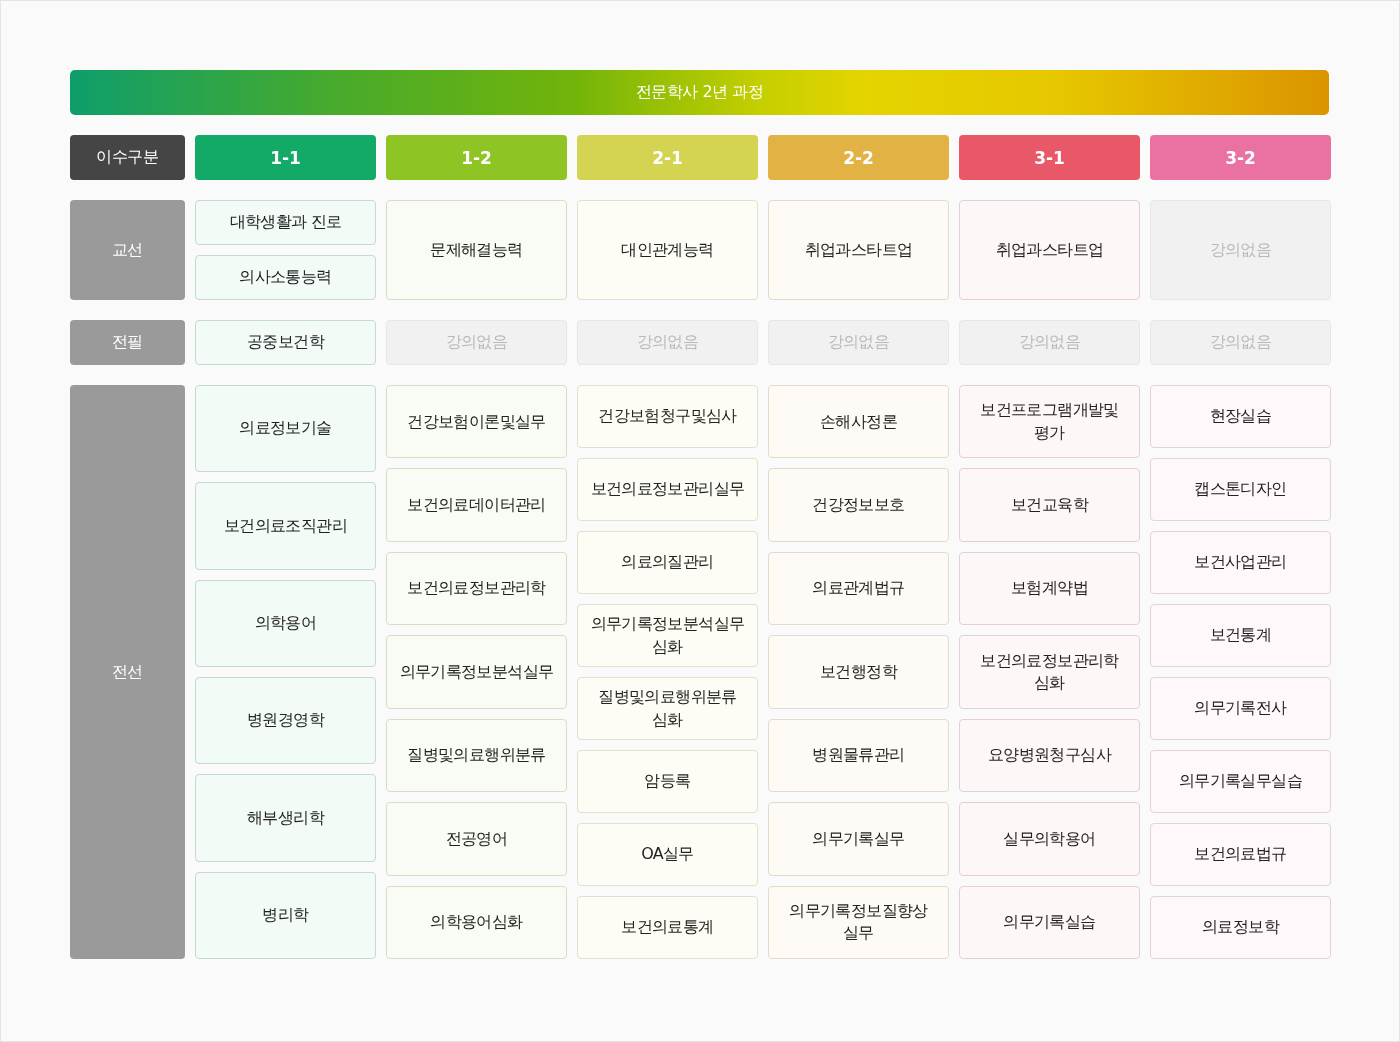 The height and width of the screenshot is (1042, 1400). What do you see at coordinates (667, 489) in the screenshot?
I see `course-cell: 보건의료정보관리실무` at bounding box center [667, 489].